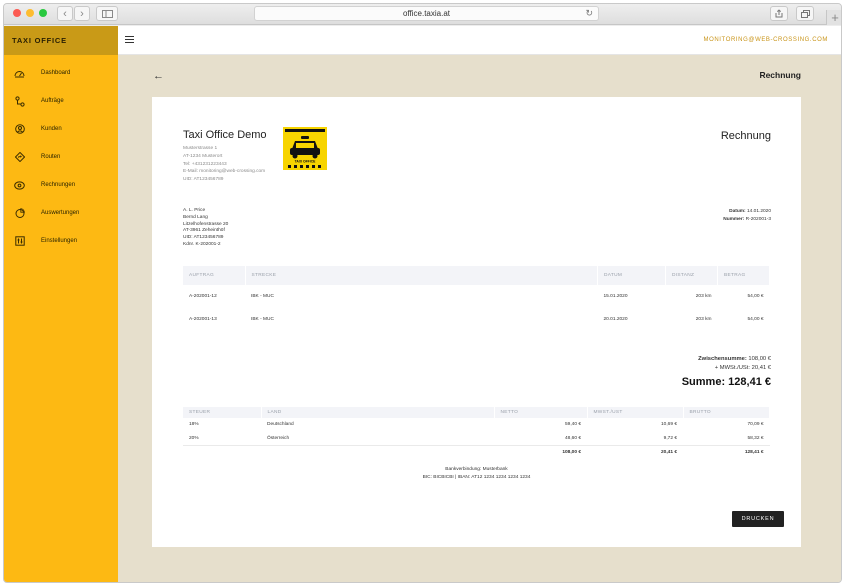 The height and width of the screenshot is (588, 848). What do you see at coordinates (540, 451) in the screenshot?
I see `net-sum-cell: 108,00 €` at bounding box center [540, 451].